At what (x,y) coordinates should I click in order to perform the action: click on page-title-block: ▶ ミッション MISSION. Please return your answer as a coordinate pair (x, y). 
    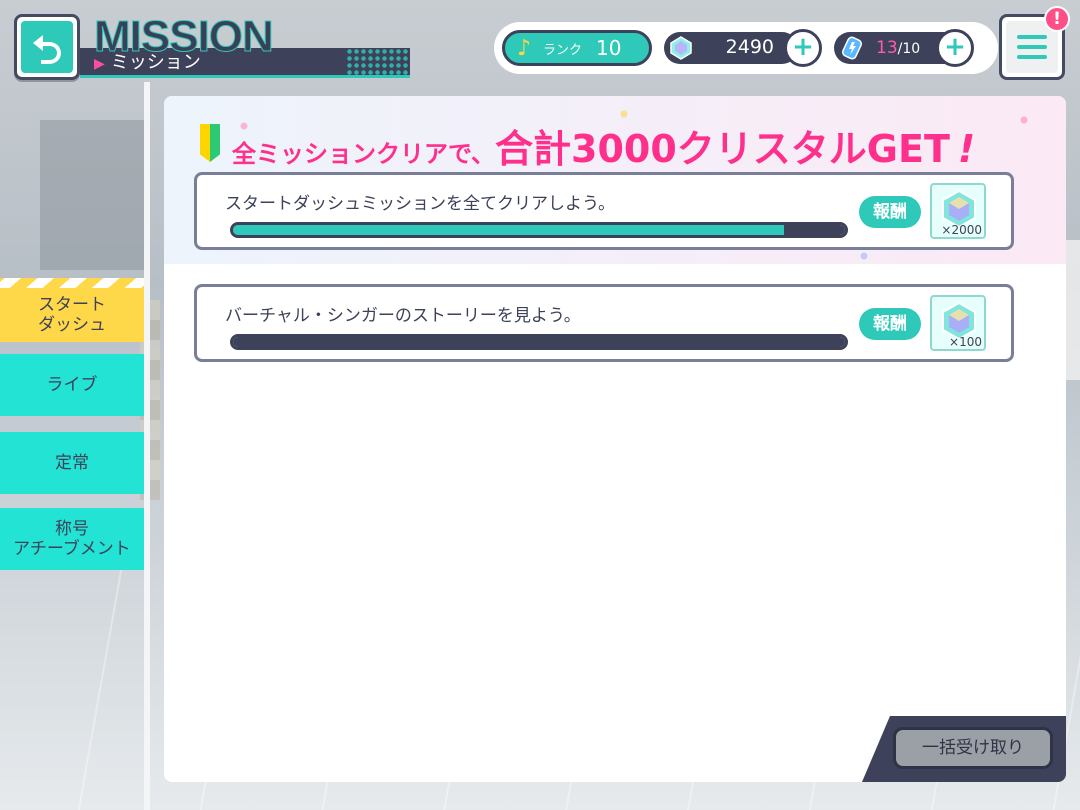
    Looking at the image, I should click on (245, 46).